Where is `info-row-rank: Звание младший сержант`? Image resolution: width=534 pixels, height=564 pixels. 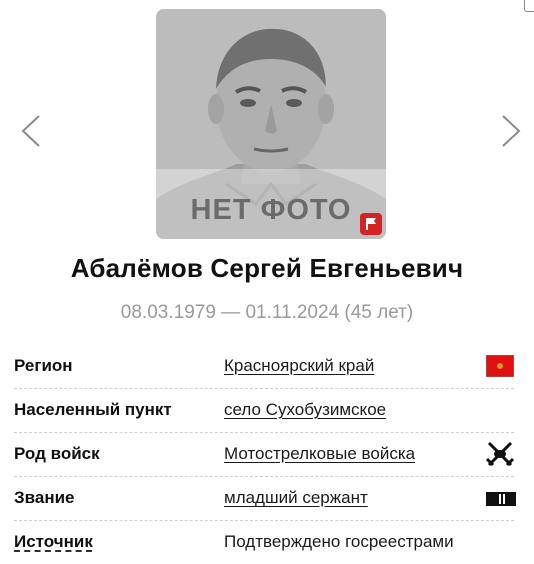 info-row-rank: Звание младший сержант is located at coordinates (265, 499).